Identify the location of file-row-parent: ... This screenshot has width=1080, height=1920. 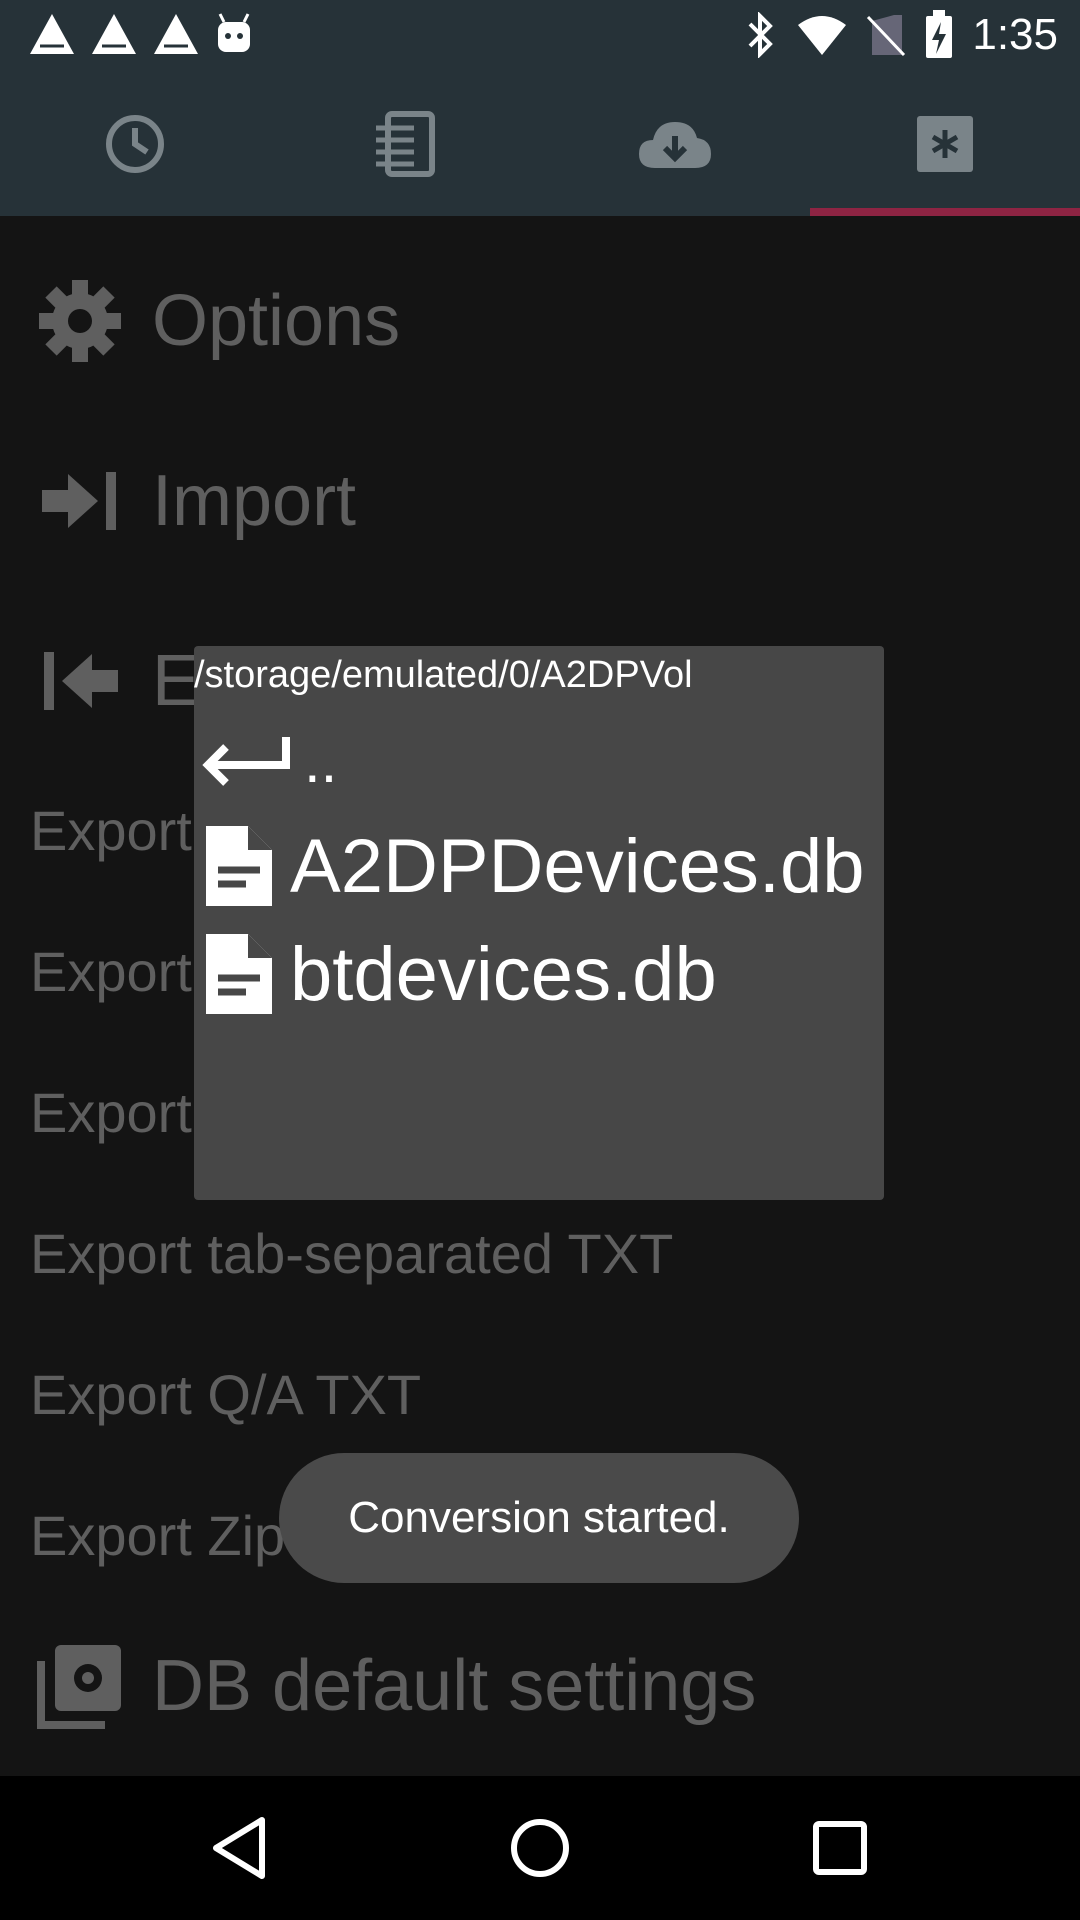
(269, 761).